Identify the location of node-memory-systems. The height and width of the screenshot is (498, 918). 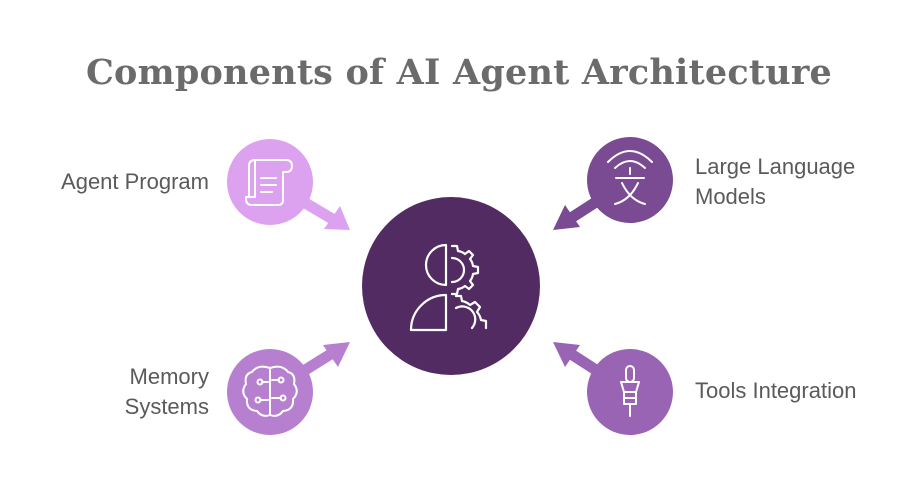
(288, 388).